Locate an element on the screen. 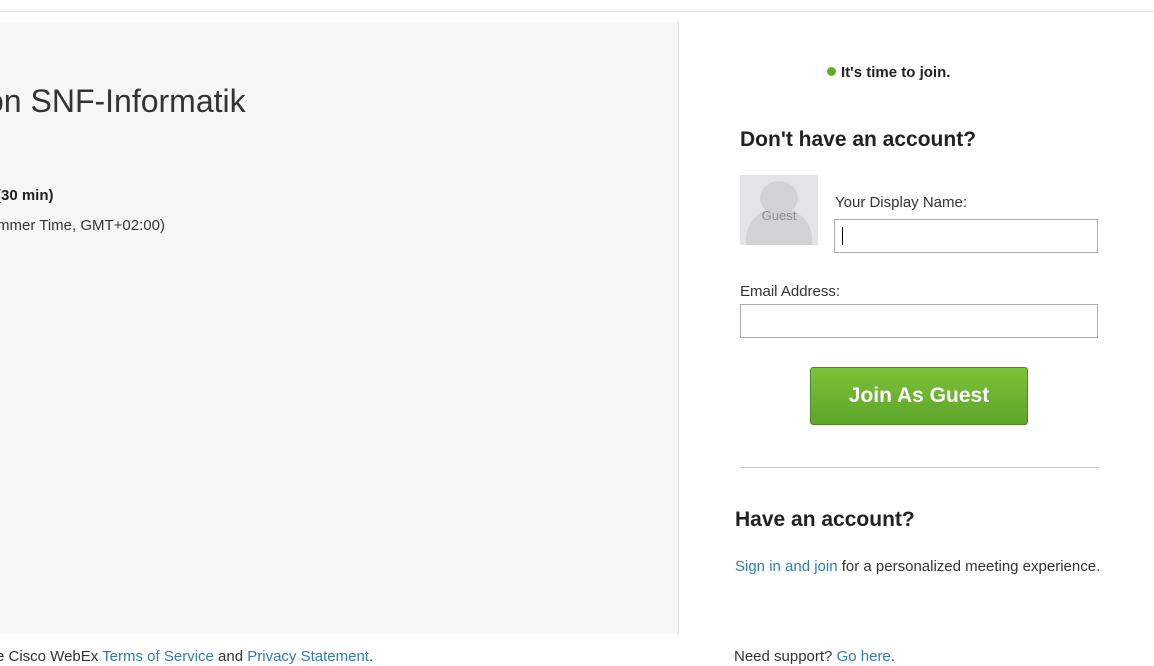 The image size is (1154, 666). go-here-link: Go here is located at coordinates (864, 656).